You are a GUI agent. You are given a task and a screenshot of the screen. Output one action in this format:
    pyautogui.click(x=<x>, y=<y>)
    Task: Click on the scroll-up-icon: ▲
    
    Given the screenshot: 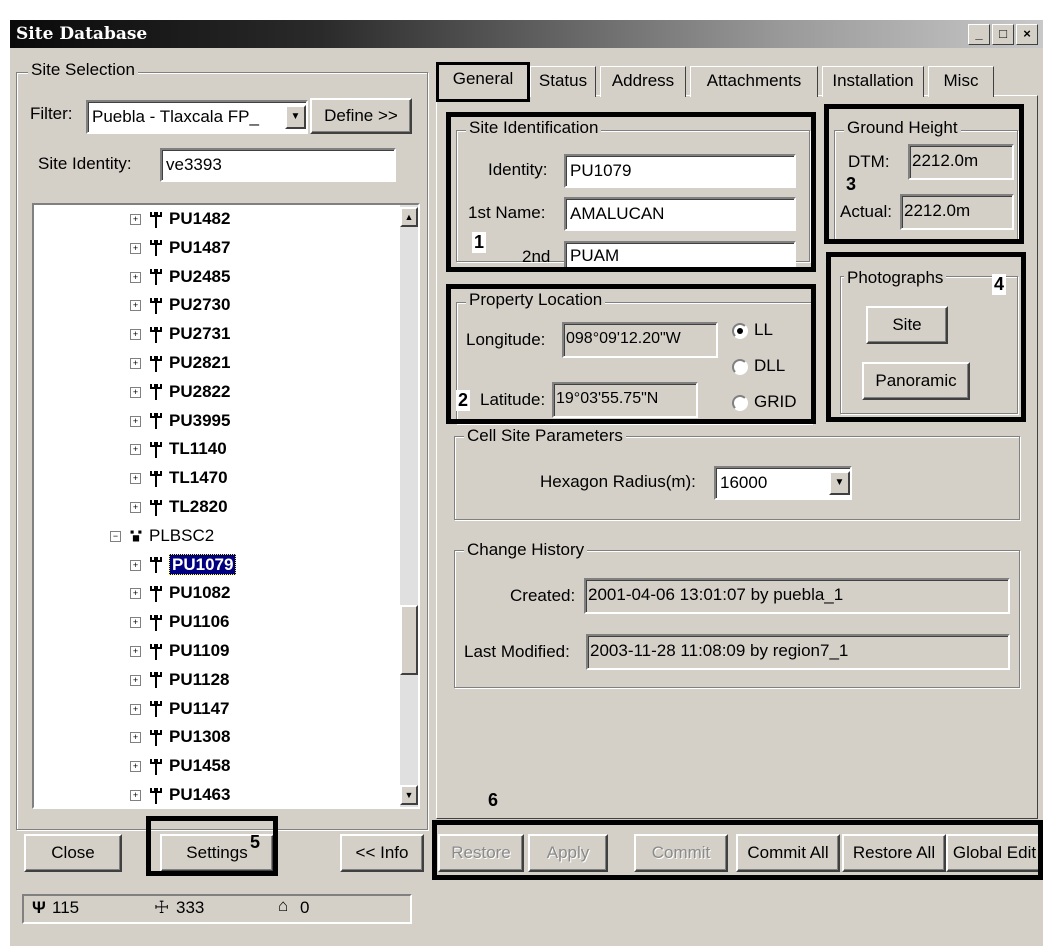 What is the action you would take?
    pyautogui.click(x=409, y=217)
    